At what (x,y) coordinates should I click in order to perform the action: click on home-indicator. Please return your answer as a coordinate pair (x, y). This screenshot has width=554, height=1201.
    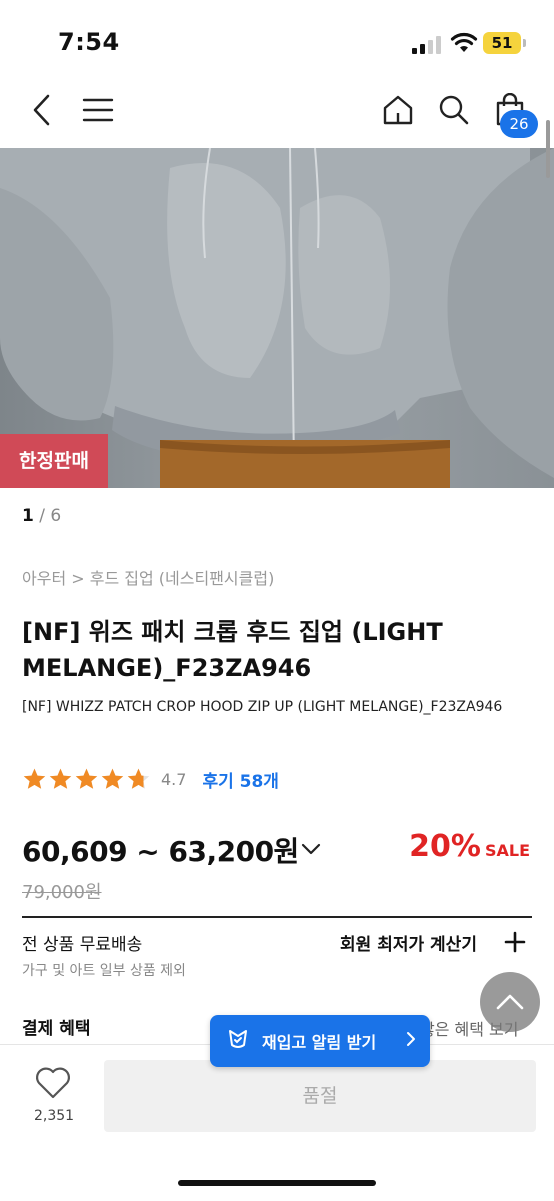
    Looking at the image, I should click on (277, 1183).